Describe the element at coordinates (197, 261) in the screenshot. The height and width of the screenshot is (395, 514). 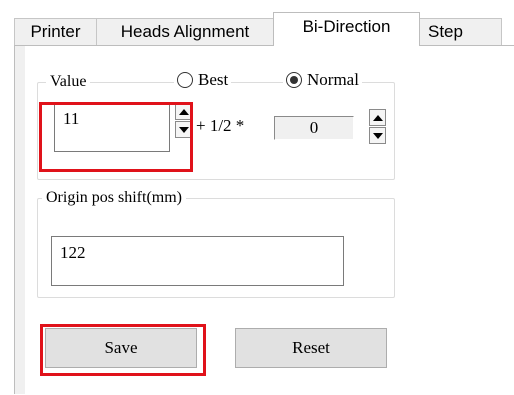
I see `origin-shift-input: 122` at that location.